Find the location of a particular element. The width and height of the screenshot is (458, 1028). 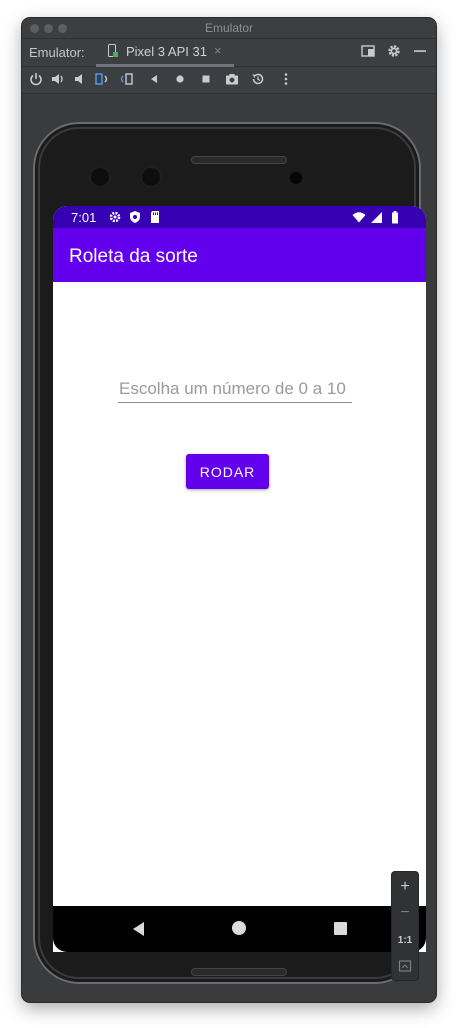

tab-label: Pixel 3 API 31 is located at coordinates (166, 51).